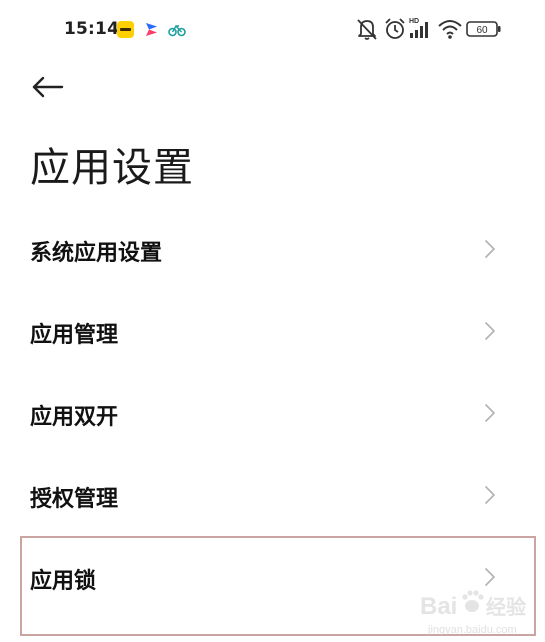 Image resolution: width=545 pixels, height=642 pixels. I want to click on alarm-clock-icon, so click(395, 28).